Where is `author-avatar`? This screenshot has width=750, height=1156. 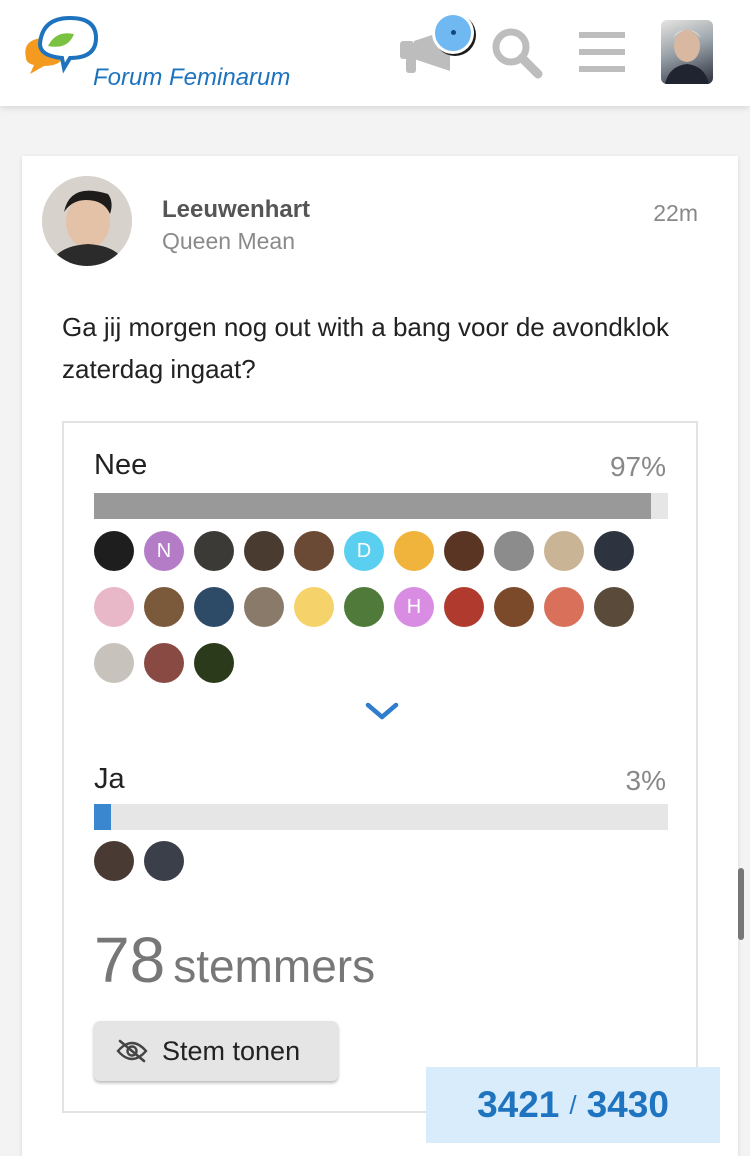
author-avatar is located at coordinates (87, 221).